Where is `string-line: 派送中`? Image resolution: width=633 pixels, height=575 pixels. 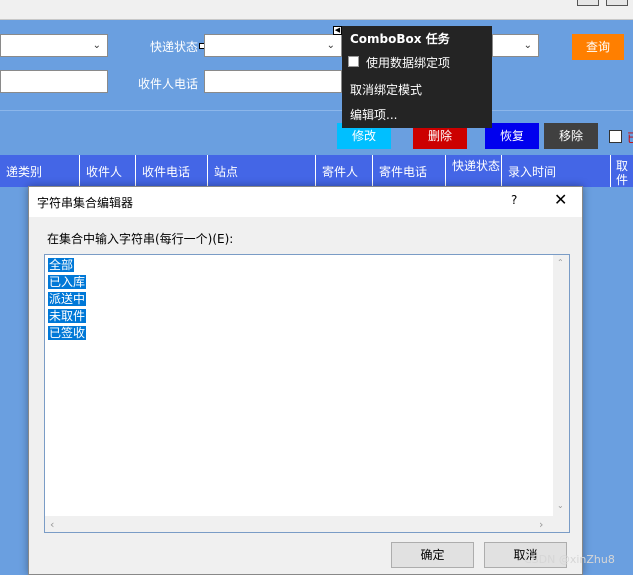
string-line: 派送中 is located at coordinates (67, 299).